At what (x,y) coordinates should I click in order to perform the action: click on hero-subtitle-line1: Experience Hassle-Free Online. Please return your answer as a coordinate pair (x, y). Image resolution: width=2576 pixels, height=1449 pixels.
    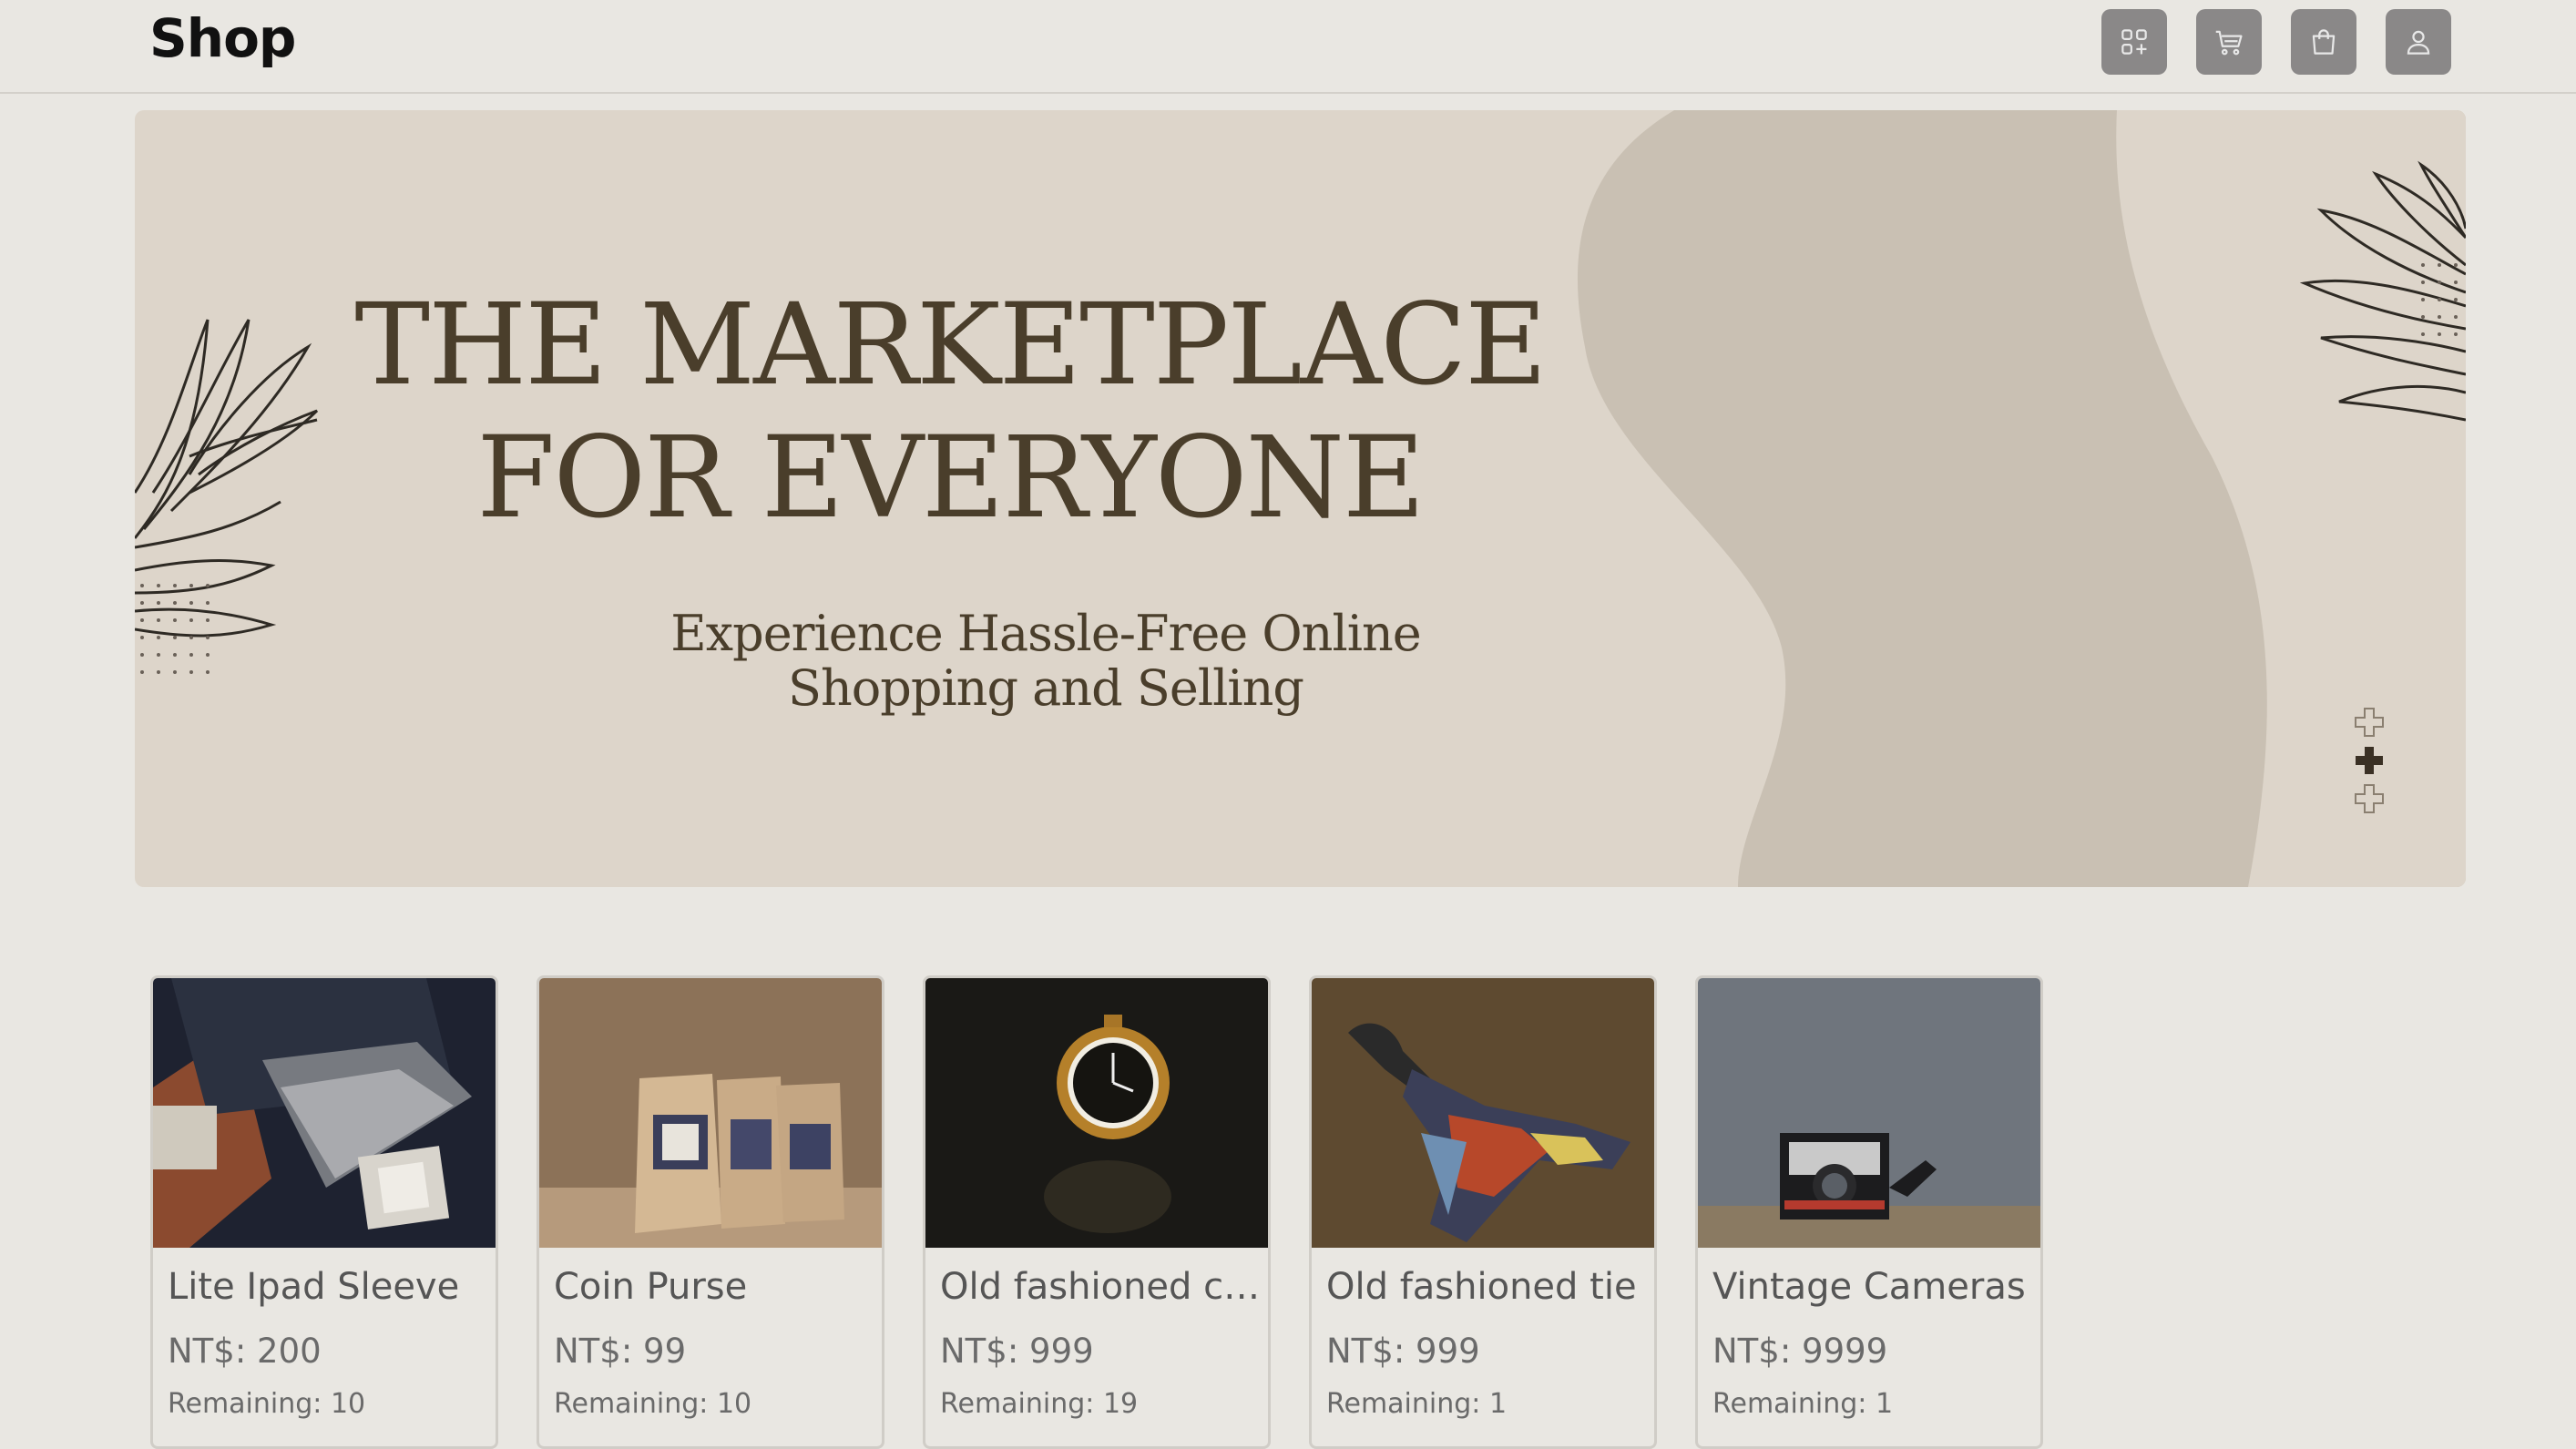
    Looking at the image, I should click on (1045, 633).